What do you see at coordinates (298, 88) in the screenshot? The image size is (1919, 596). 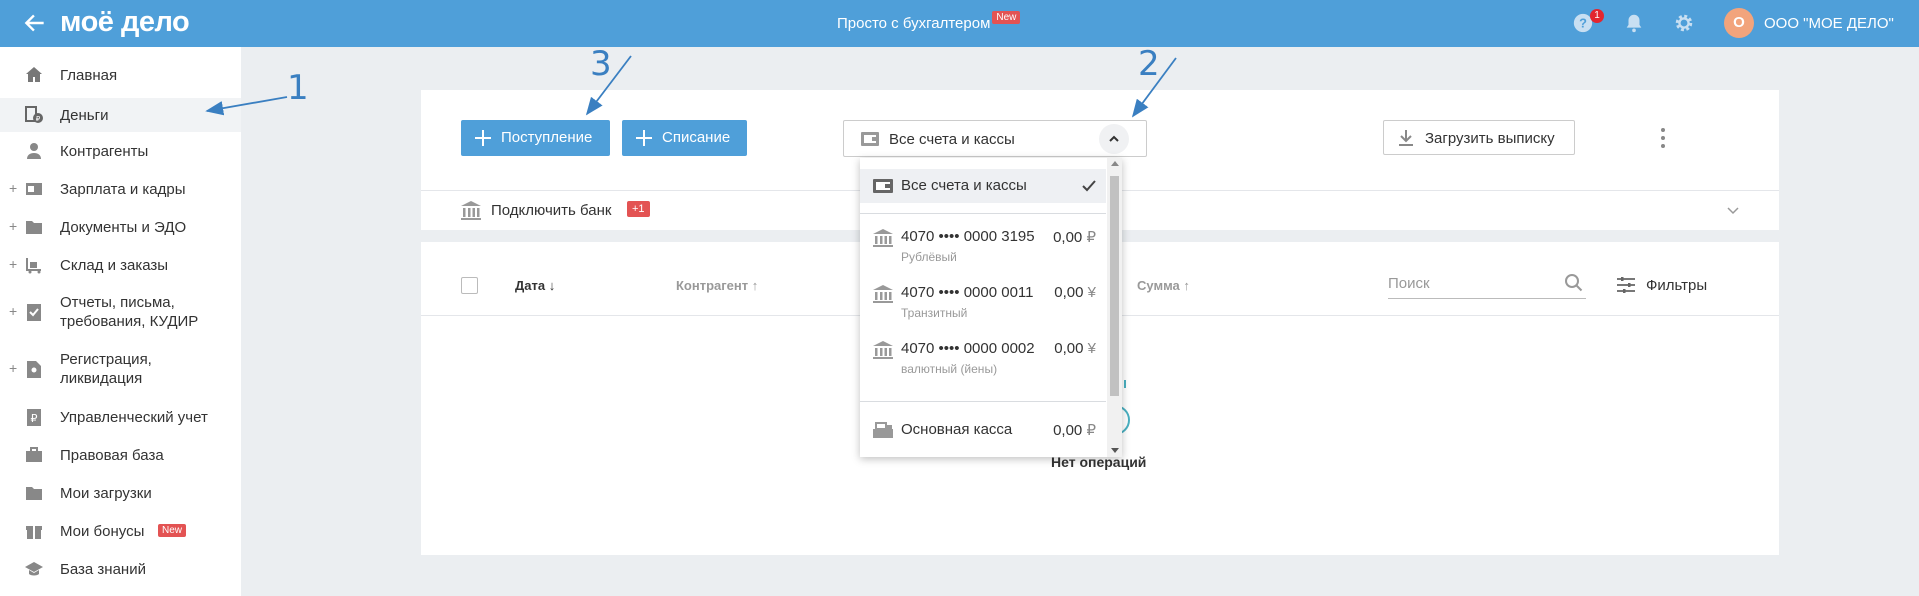 I see `annotation-number-1: 1` at bounding box center [298, 88].